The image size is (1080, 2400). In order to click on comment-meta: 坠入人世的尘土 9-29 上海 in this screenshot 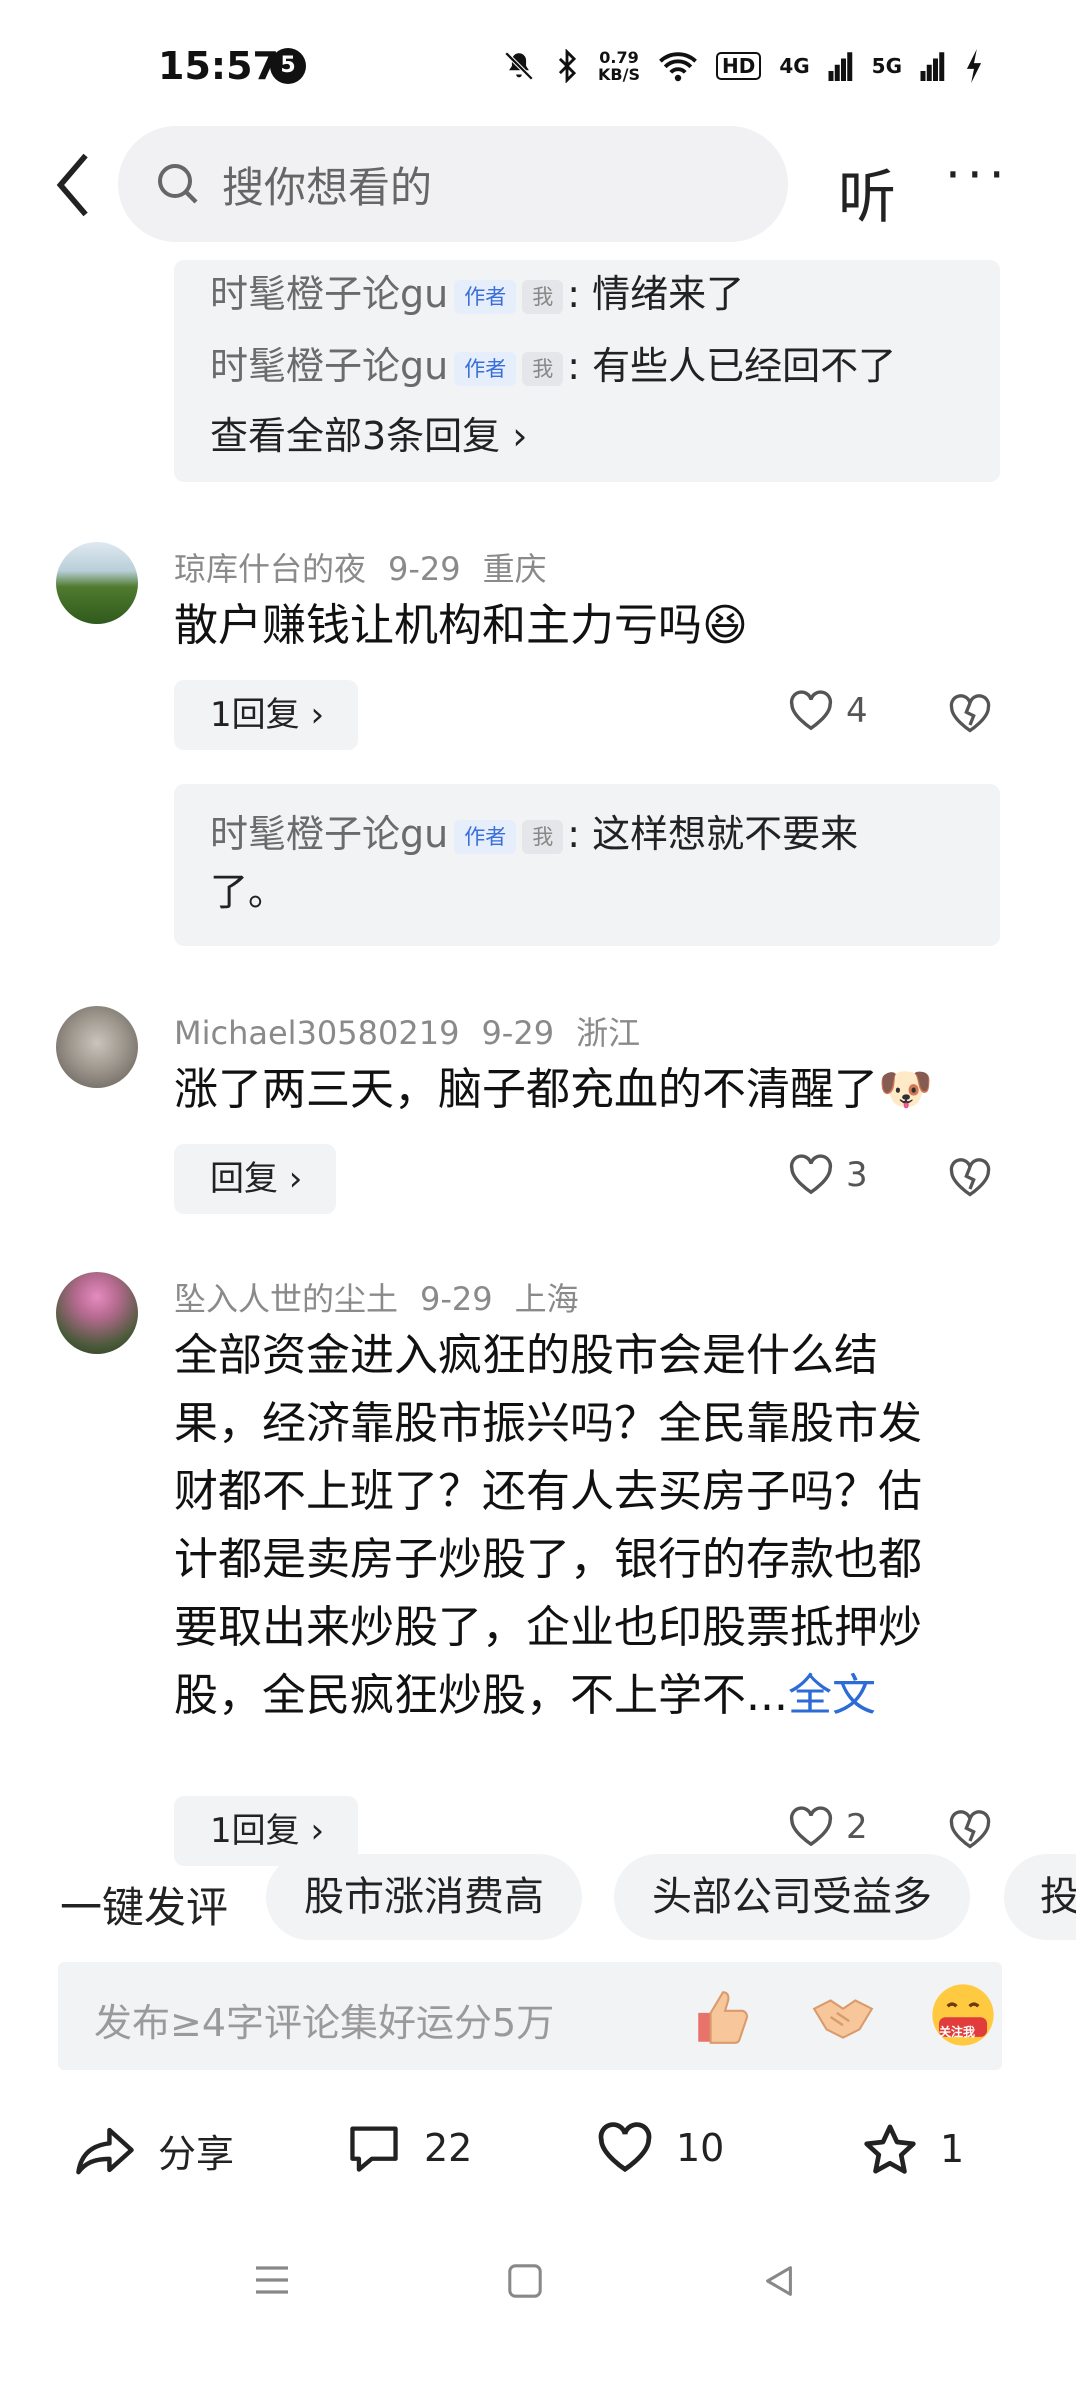, I will do `click(387, 1297)`.